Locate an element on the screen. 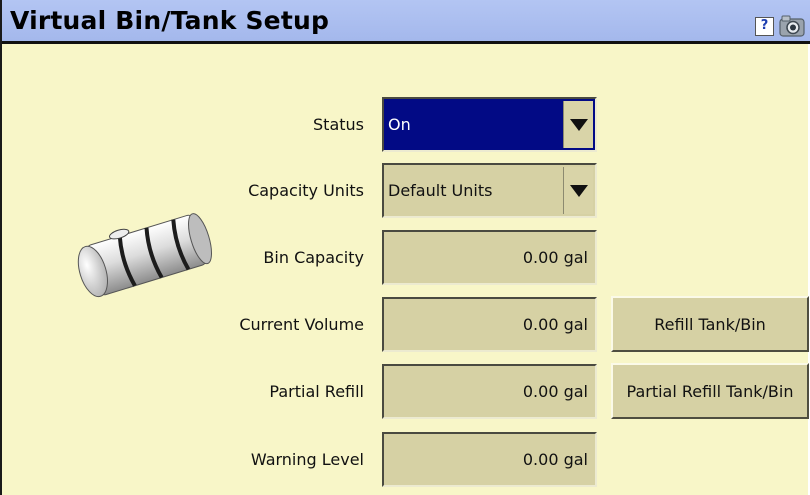 Image resolution: width=810 pixels, height=495 pixels. capacity-units-dropdown: Default Units is located at coordinates (489, 190).